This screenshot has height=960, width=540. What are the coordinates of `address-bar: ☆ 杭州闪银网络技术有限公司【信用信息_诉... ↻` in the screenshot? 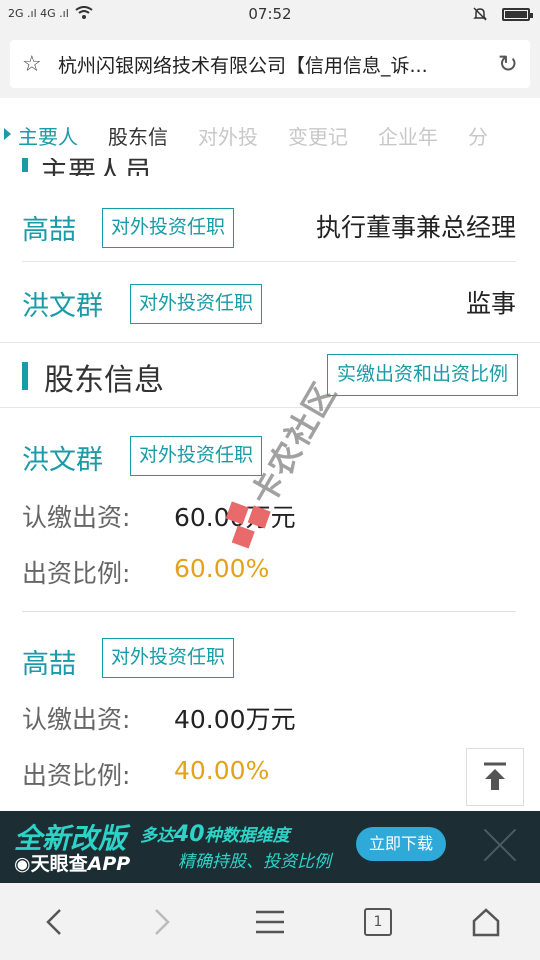 It's located at (270, 64).